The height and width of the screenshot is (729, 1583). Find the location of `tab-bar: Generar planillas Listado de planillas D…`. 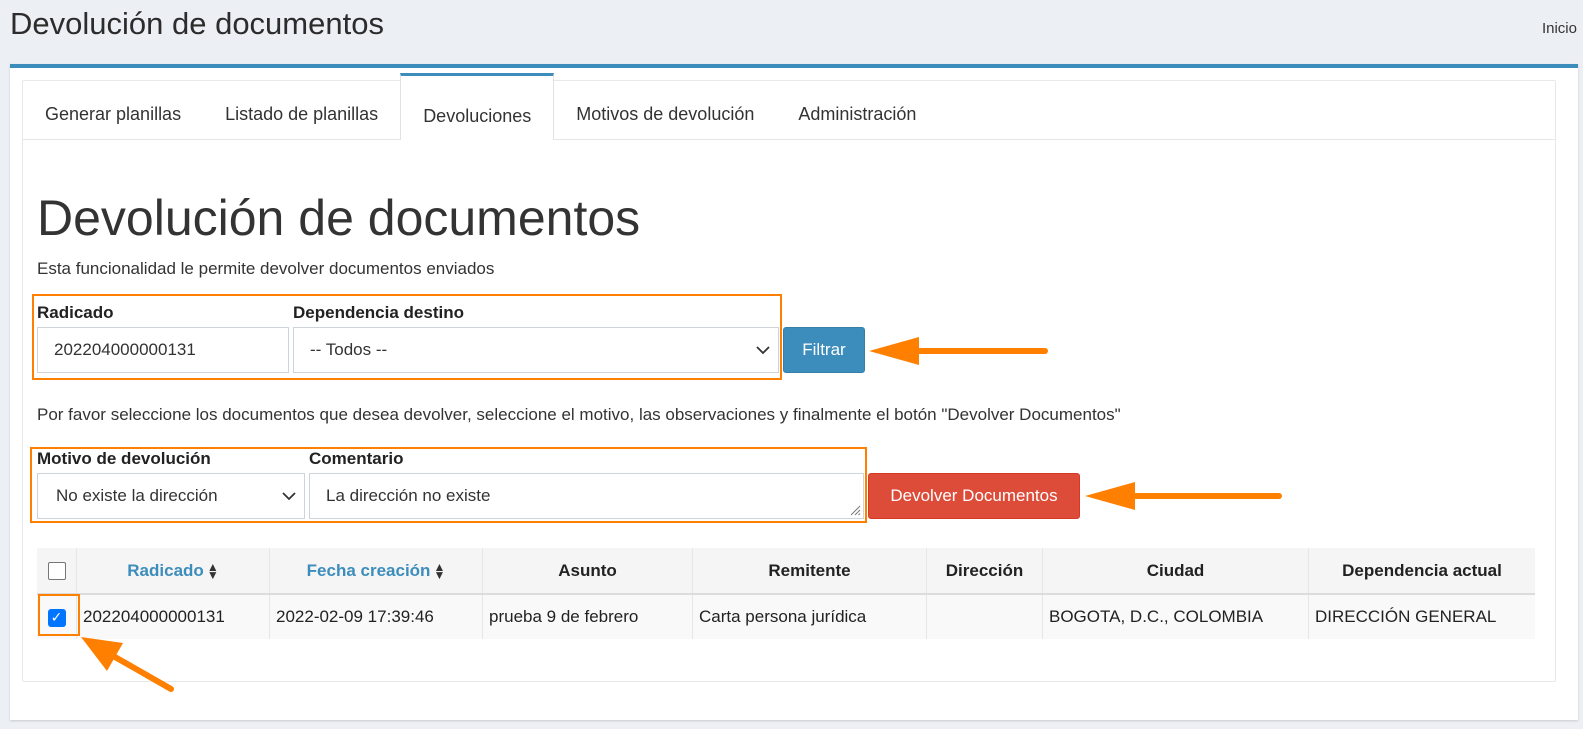

tab-bar: Generar planillas Listado de planillas D… is located at coordinates (789, 106).